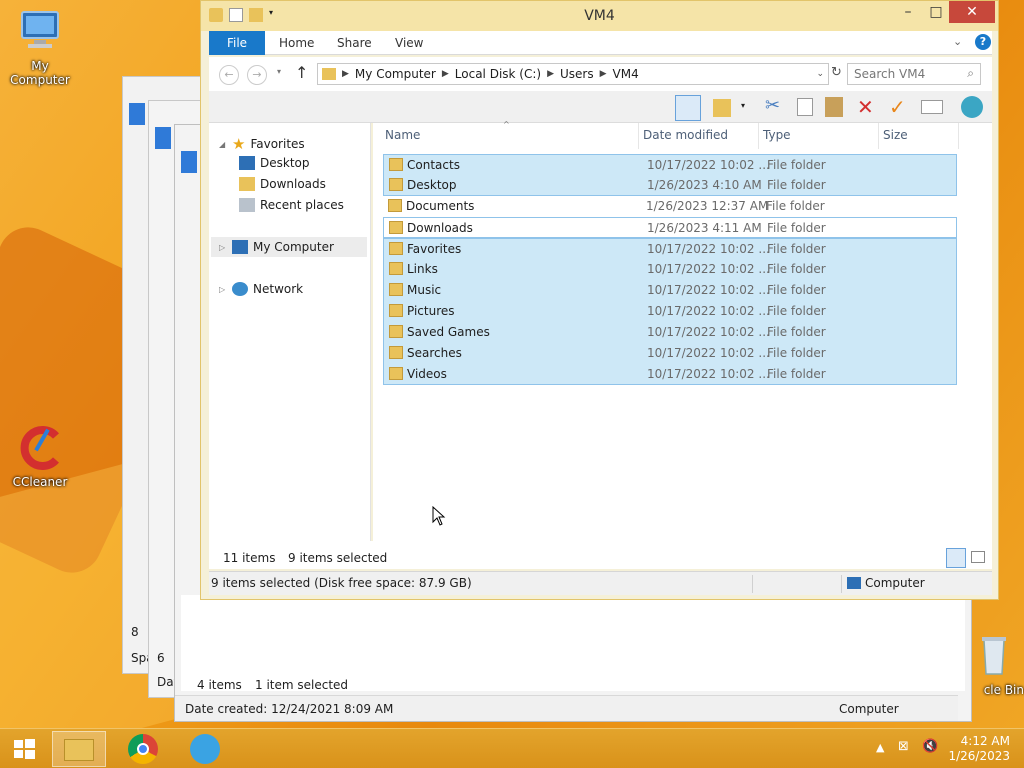 The width and height of the screenshot is (1024, 768). What do you see at coordinates (819, 136) in the screenshot?
I see `column-header-type: Type` at bounding box center [819, 136].